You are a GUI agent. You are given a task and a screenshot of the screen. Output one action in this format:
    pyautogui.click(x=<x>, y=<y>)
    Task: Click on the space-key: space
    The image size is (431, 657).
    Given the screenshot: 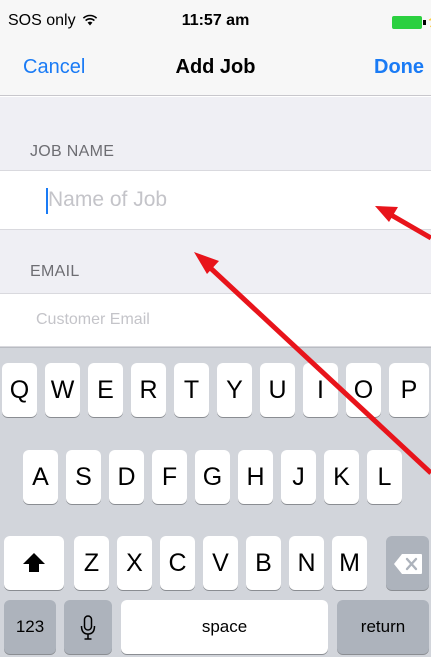 What is the action you would take?
    pyautogui.click(x=224, y=627)
    